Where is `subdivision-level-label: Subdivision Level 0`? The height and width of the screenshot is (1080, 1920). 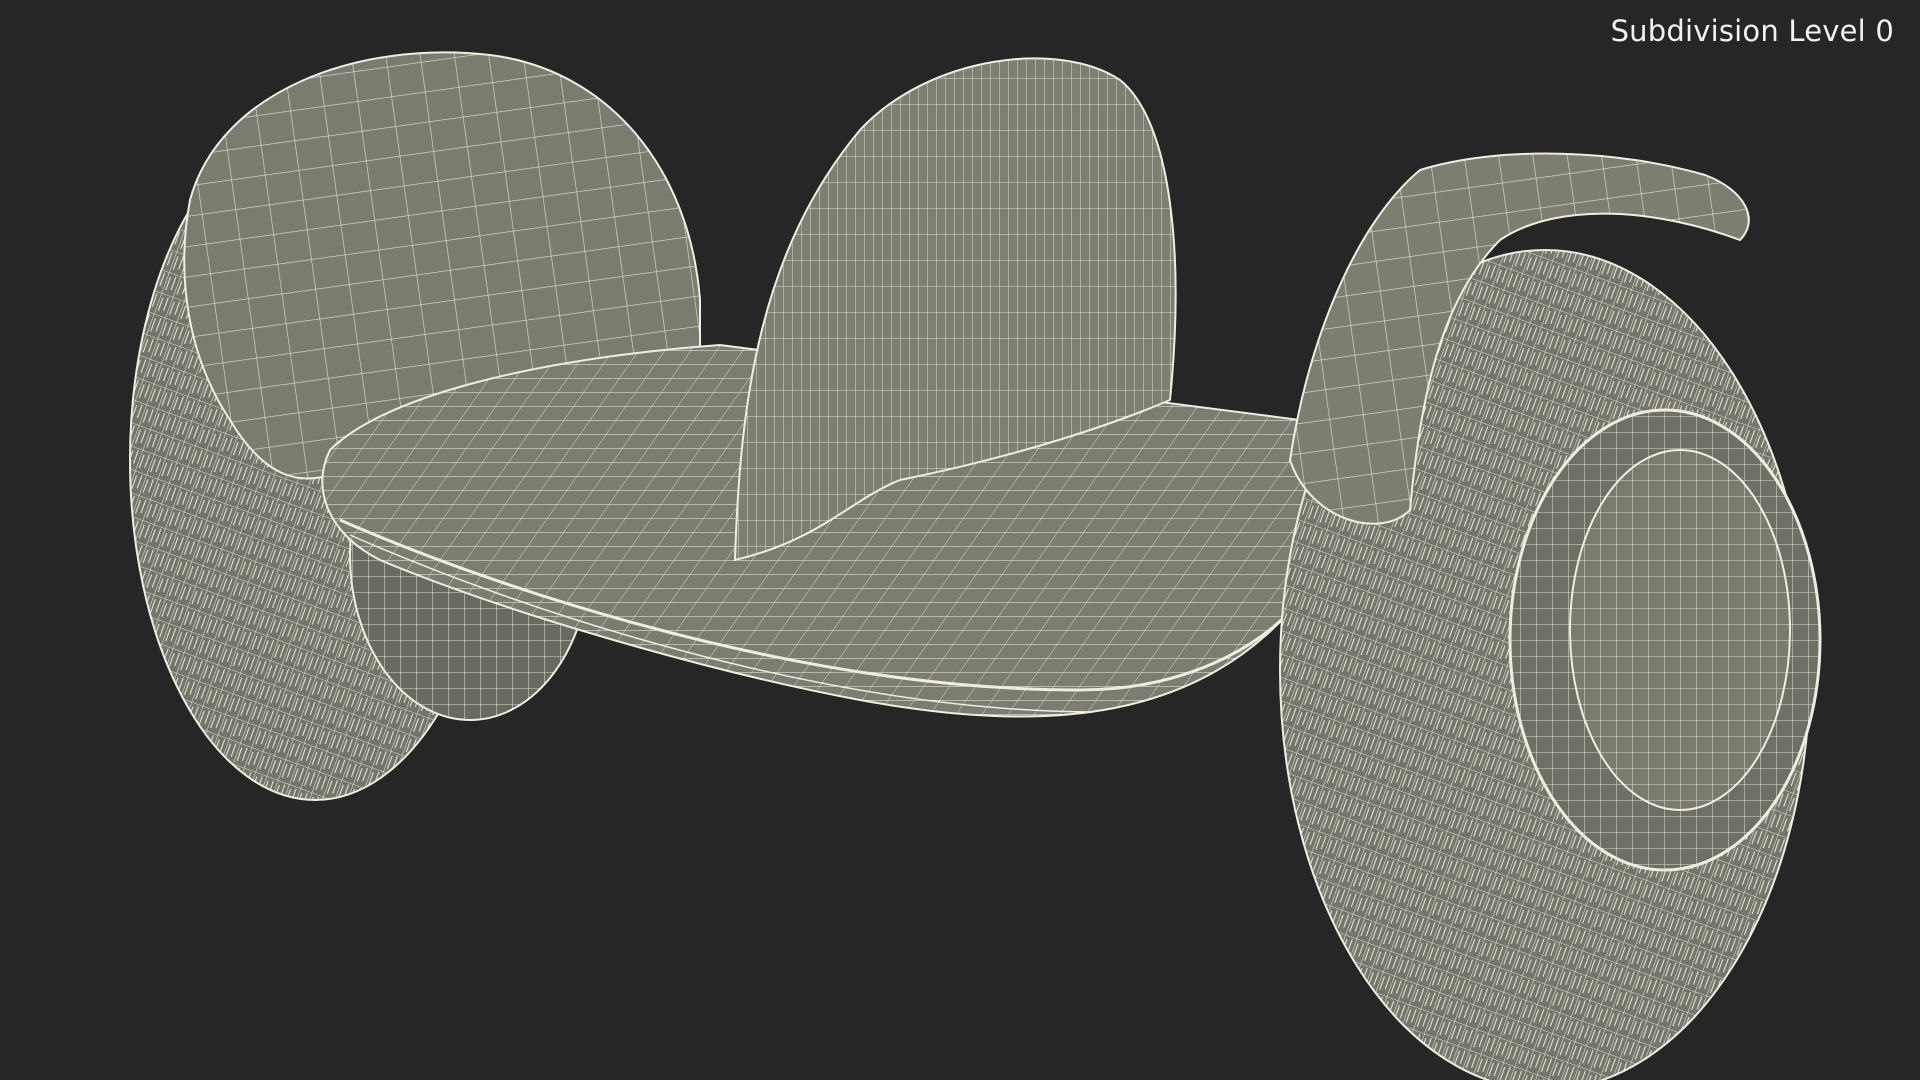
subdivision-level-label: Subdivision Level 0 is located at coordinates (1752, 31).